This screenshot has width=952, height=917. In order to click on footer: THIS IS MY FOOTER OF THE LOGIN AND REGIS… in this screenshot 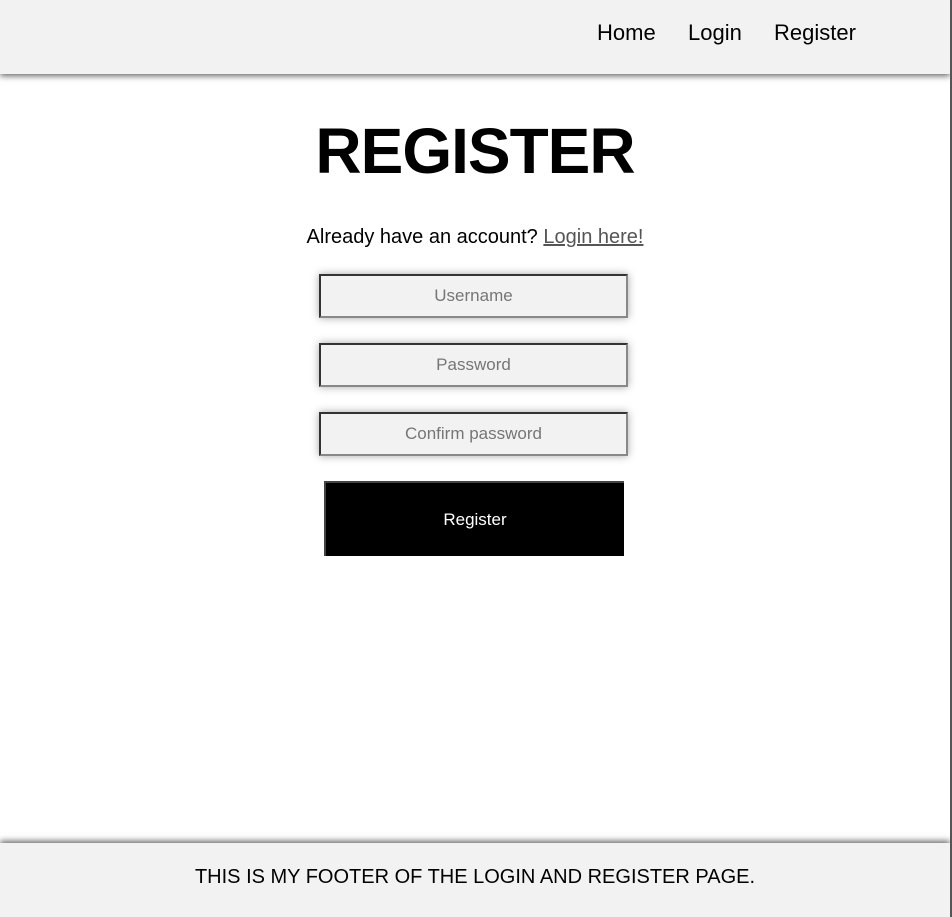, I will do `click(475, 880)`.